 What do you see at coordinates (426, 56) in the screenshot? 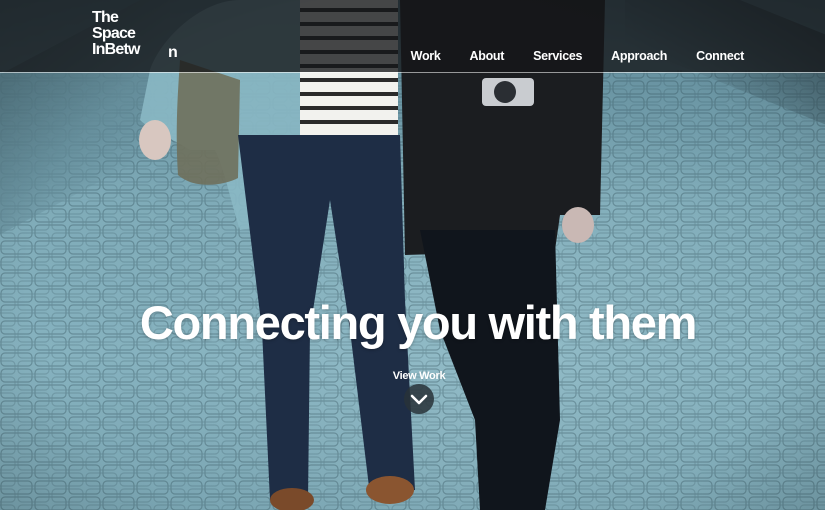
I see `nav-item-work: Work` at bounding box center [426, 56].